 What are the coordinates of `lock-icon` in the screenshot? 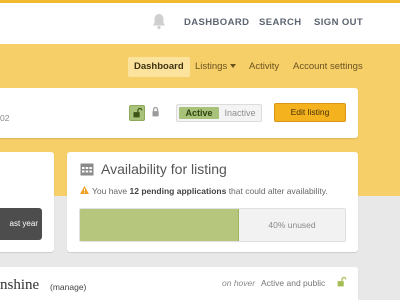 It's located at (155, 111).